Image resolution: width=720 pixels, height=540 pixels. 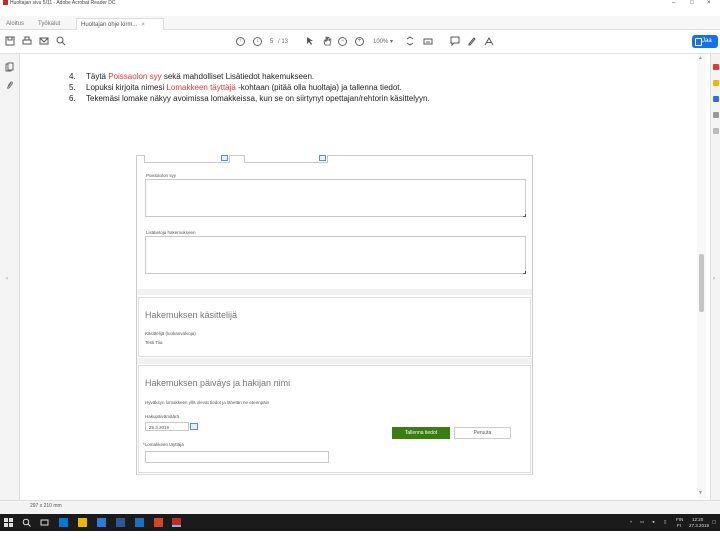 I want to click on zoom-out-icon: −, so click(x=342, y=41).